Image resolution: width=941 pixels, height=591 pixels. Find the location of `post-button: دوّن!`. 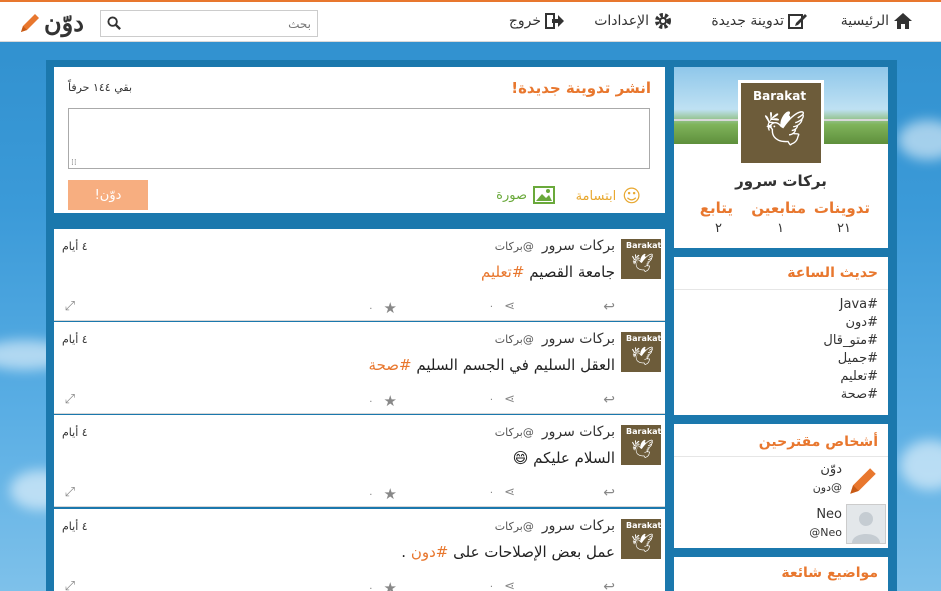

post-button: دوّن! is located at coordinates (108, 195).